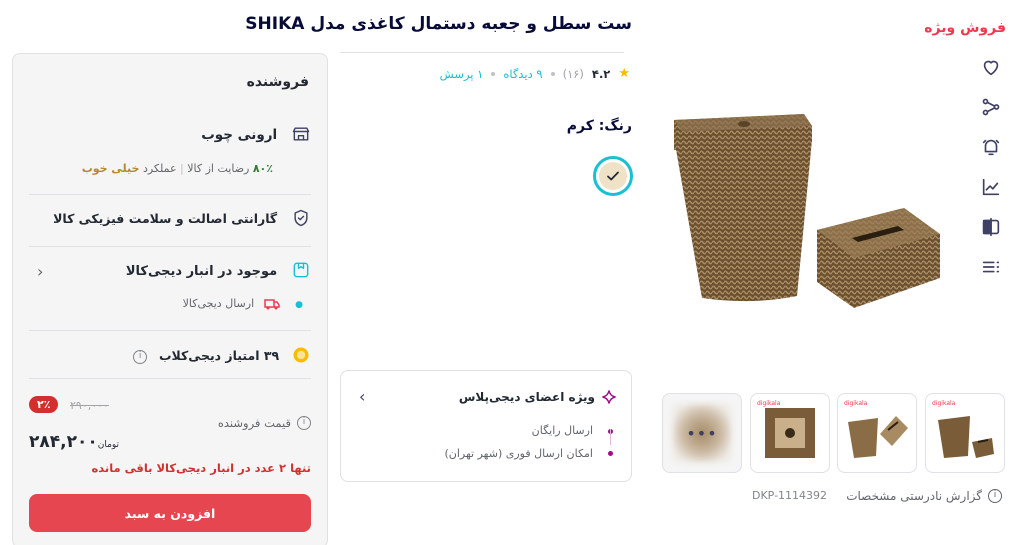 The width and height of the screenshot is (1024, 545). What do you see at coordinates (239, 135) in the screenshot?
I see `seller-name: ارونی چوب` at bounding box center [239, 135].